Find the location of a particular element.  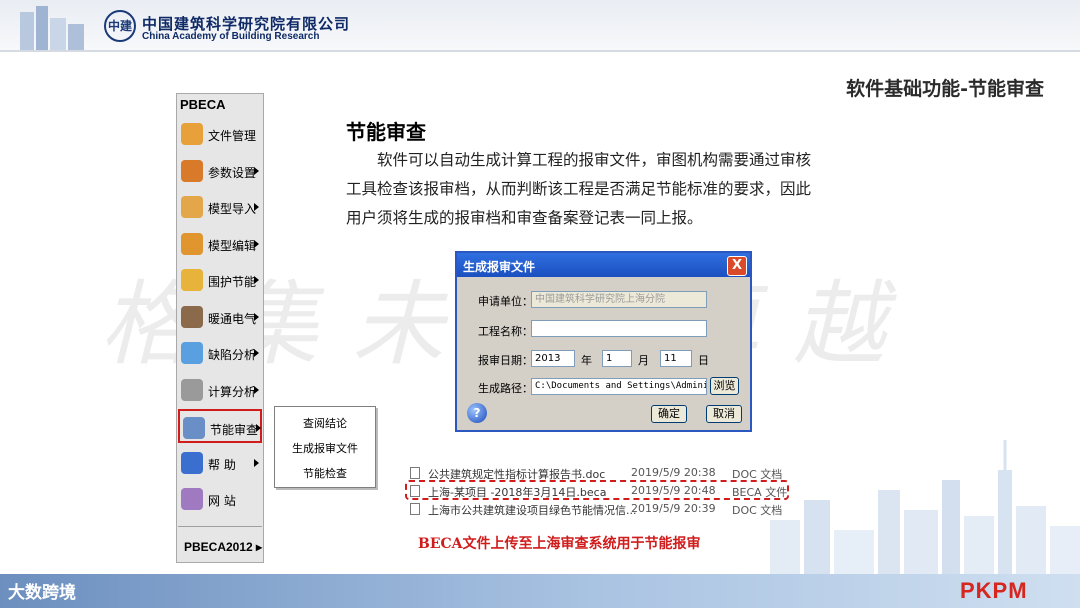

unit-label: 申请单位： is located at coordinates (505, 301).